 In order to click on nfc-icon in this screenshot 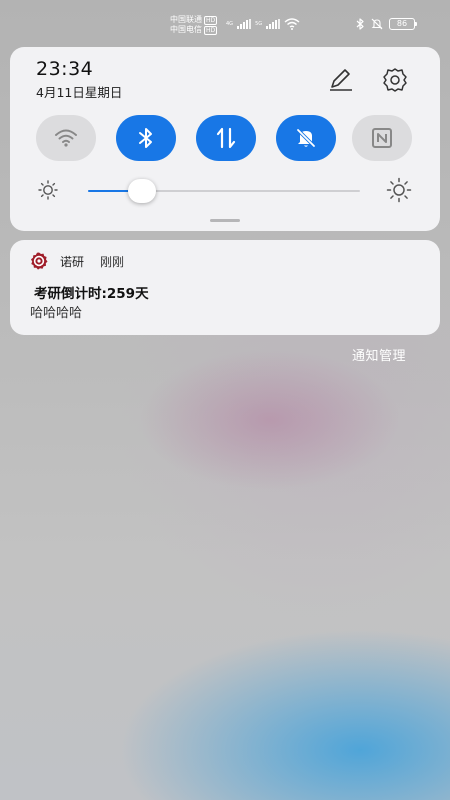, I will do `click(382, 138)`.